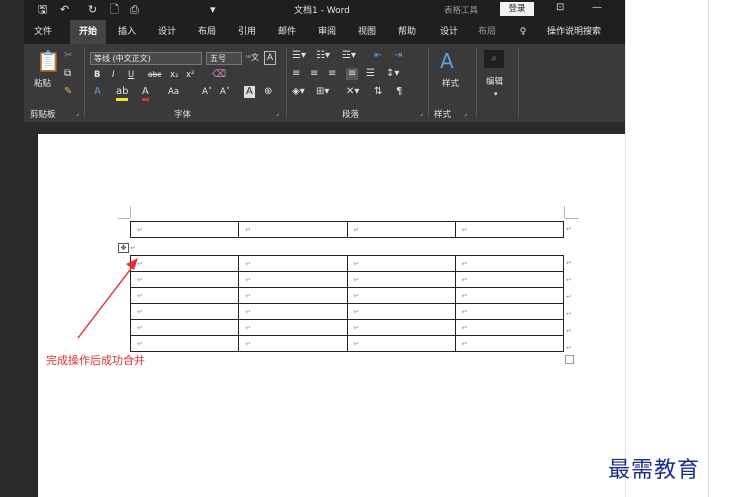  What do you see at coordinates (67, 74) in the screenshot?
I see `copy-icon: ⧉` at bounding box center [67, 74].